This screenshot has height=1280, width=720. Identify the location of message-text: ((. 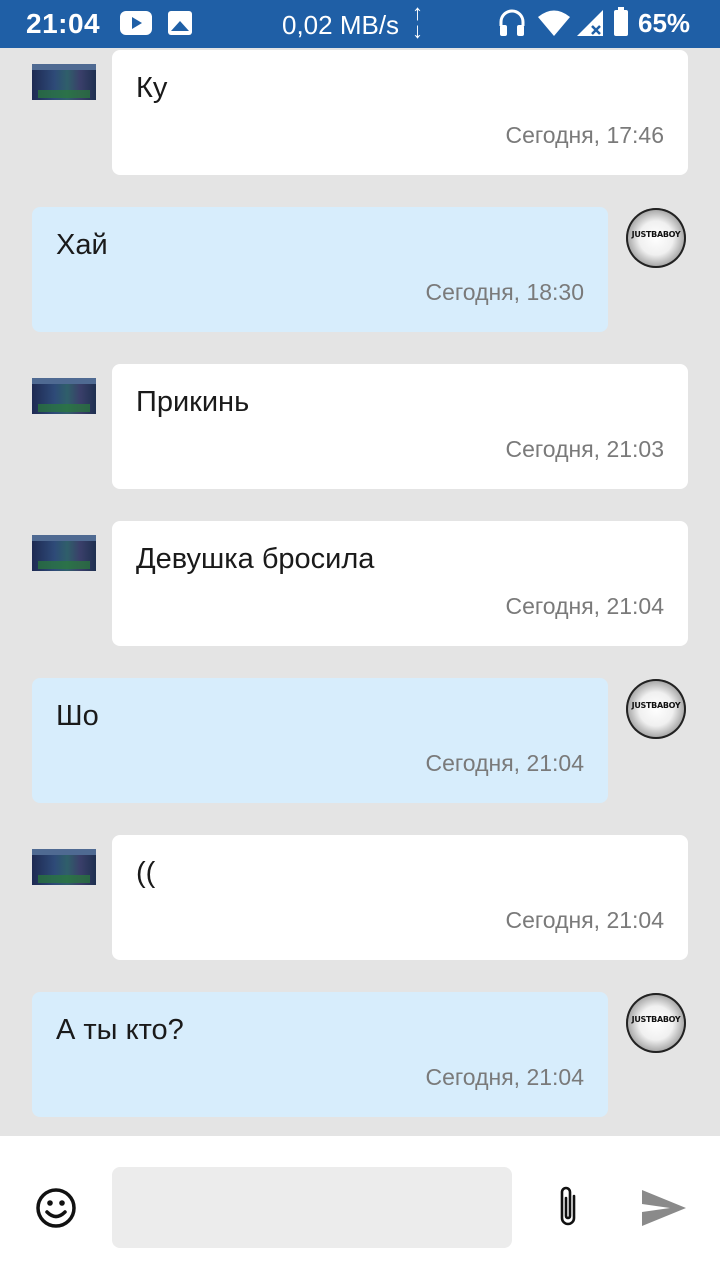
(146, 873).